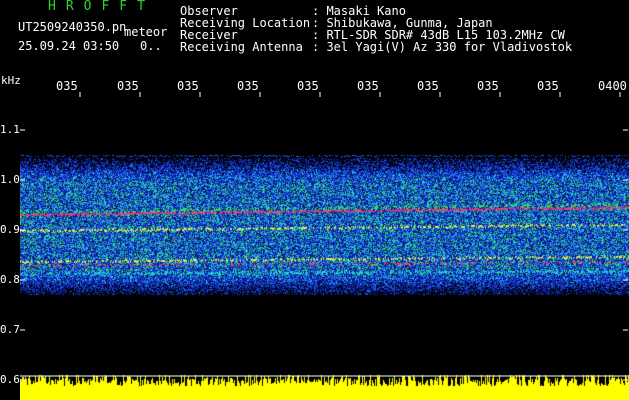  Describe the element at coordinates (350, 94) in the screenshot. I see `x-axis-ticks` at that location.